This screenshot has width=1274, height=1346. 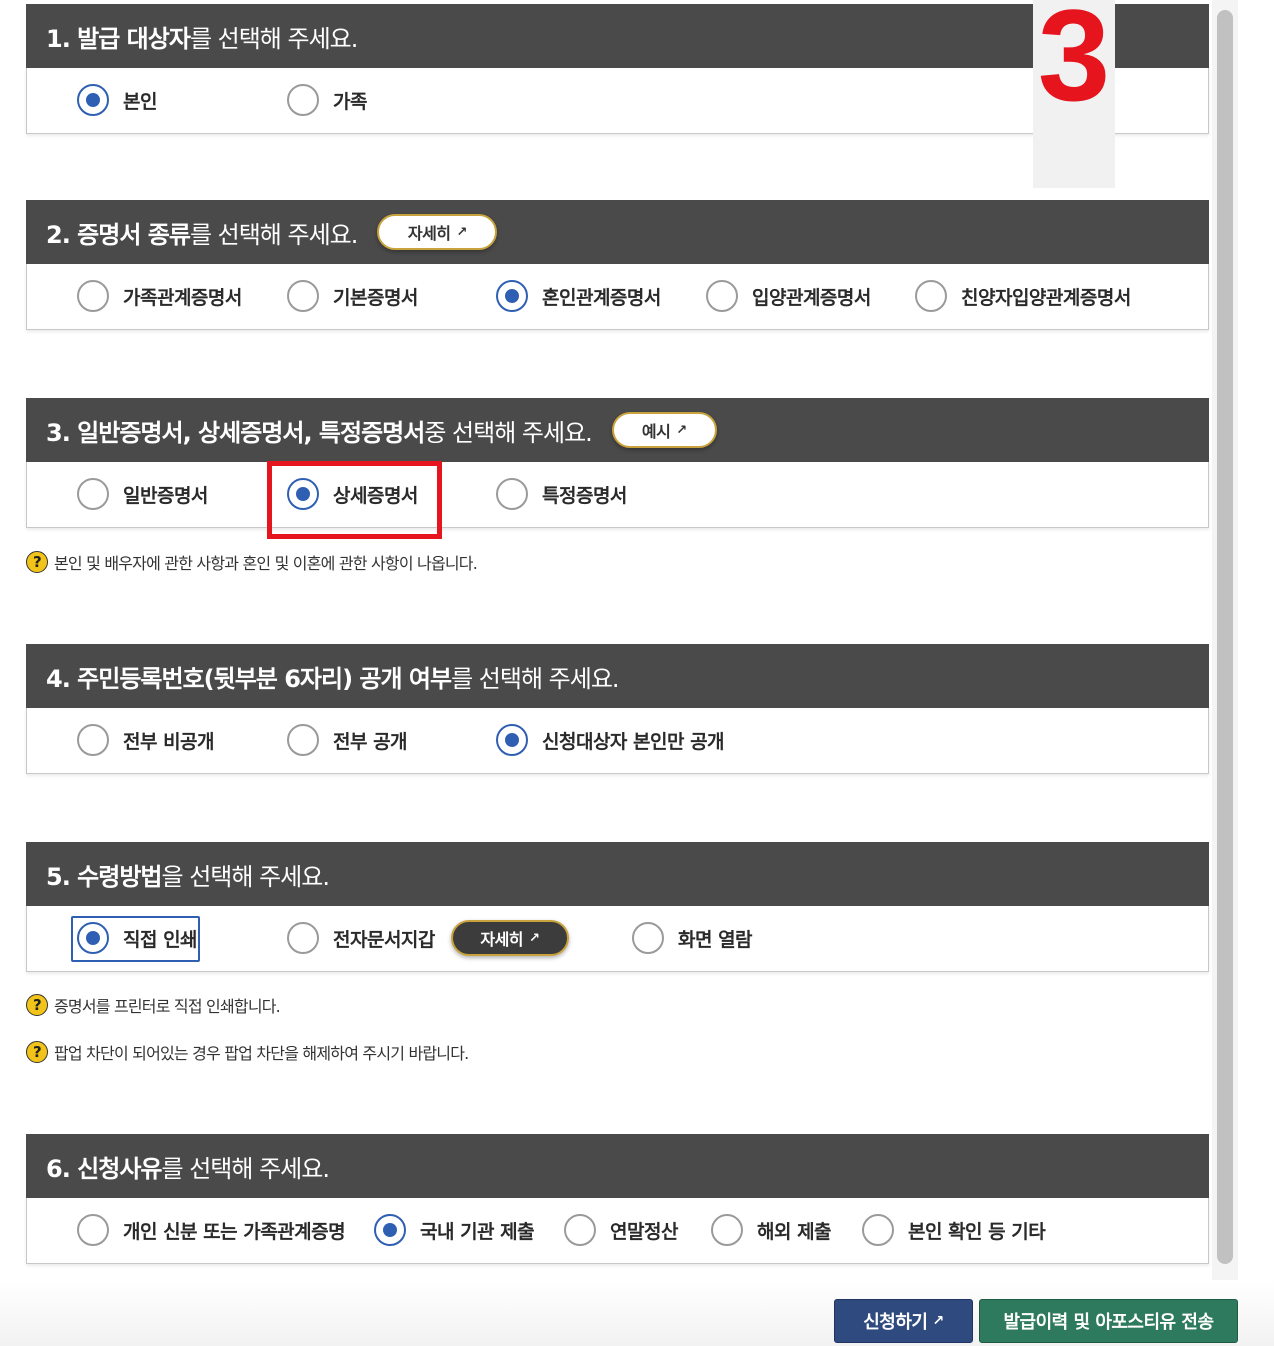 What do you see at coordinates (578, 296) in the screenshot?
I see `radio-option-marriage: 혼인관계증명서` at bounding box center [578, 296].